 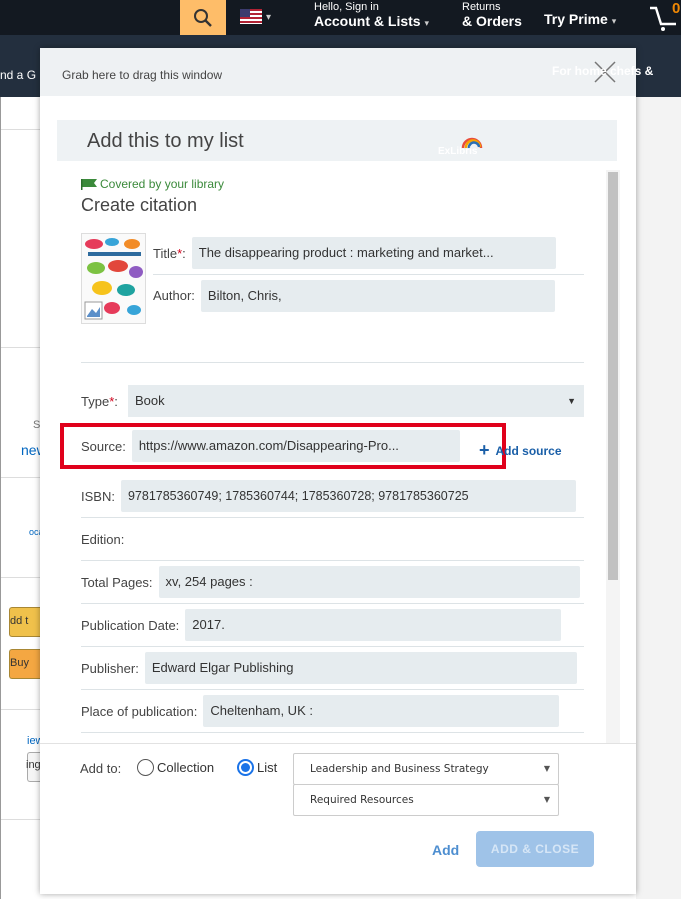 I want to click on add-source-button: + Add source, so click(x=520, y=450).